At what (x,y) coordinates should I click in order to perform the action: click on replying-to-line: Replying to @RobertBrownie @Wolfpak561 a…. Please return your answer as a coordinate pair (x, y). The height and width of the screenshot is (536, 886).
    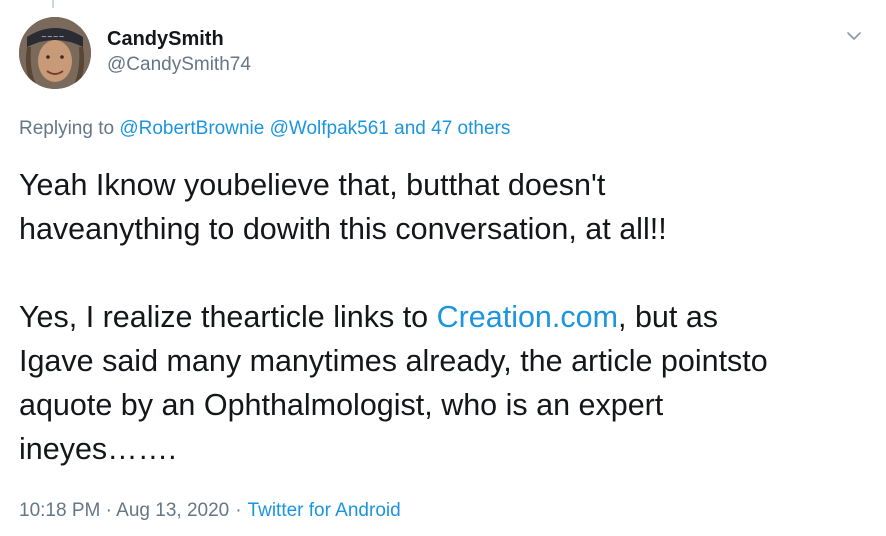
    Looking at the image, I should click on (264, 129).